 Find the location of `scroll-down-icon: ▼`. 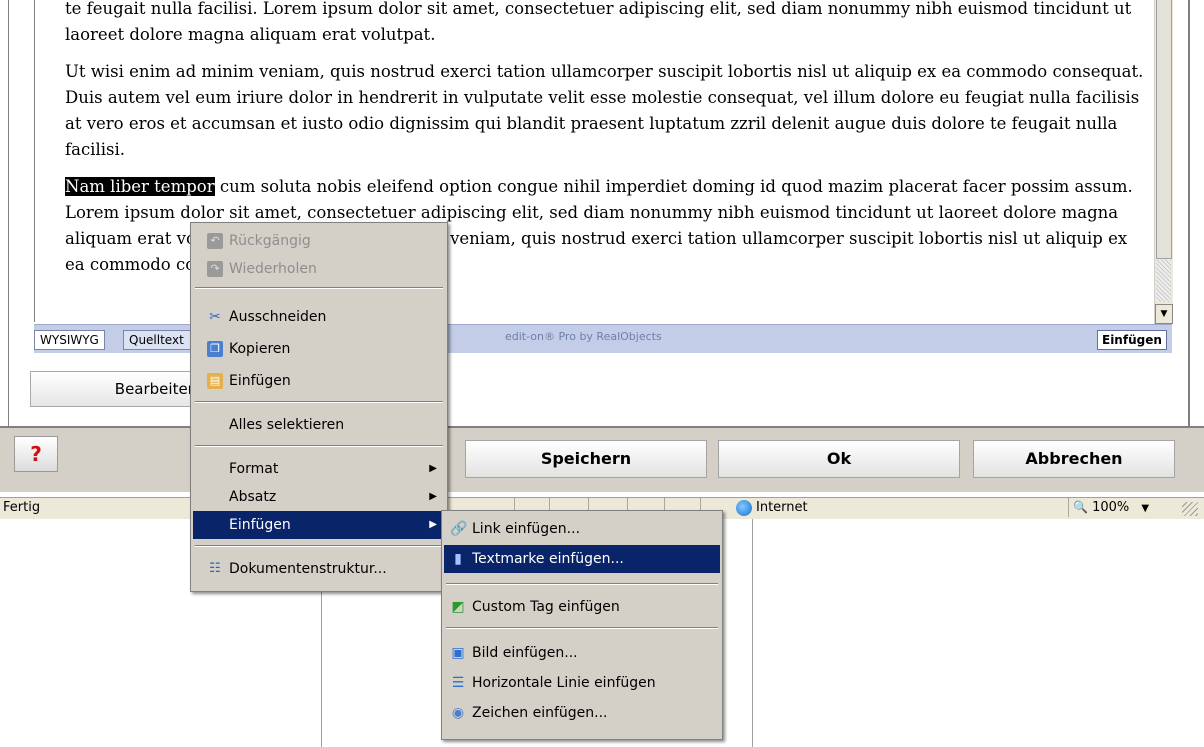

scroll-down-icon: ▼ is located at coordinates (1164, 314).